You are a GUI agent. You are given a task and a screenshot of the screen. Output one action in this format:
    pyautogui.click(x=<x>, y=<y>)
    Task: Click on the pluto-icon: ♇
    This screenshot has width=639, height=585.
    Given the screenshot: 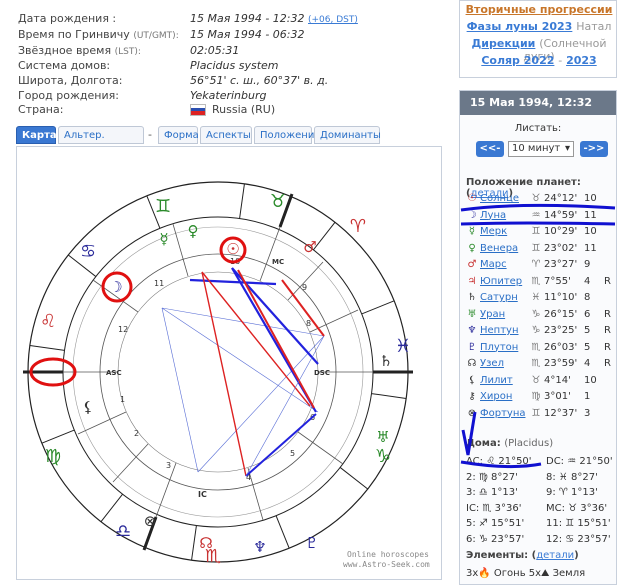 What is the action you would take?
    pyautogui.click(x=311, y=543)
    